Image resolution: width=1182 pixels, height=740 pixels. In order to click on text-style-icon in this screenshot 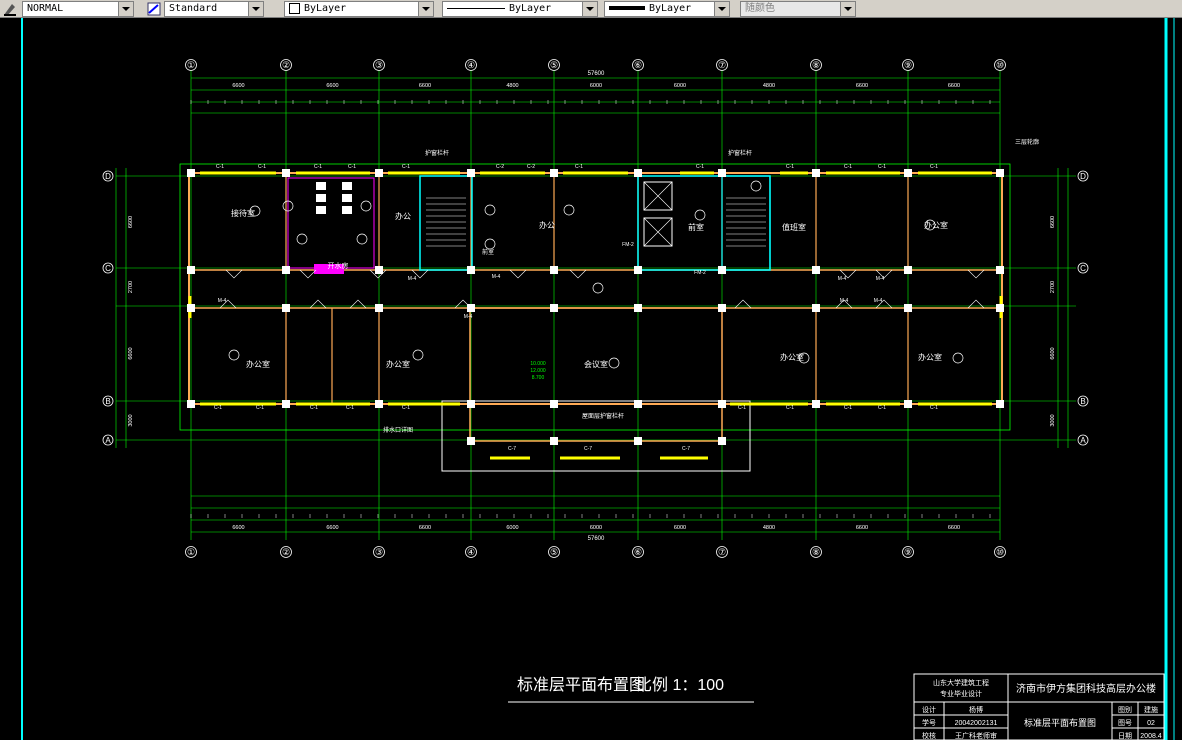, I will do `click(10, 9)`.